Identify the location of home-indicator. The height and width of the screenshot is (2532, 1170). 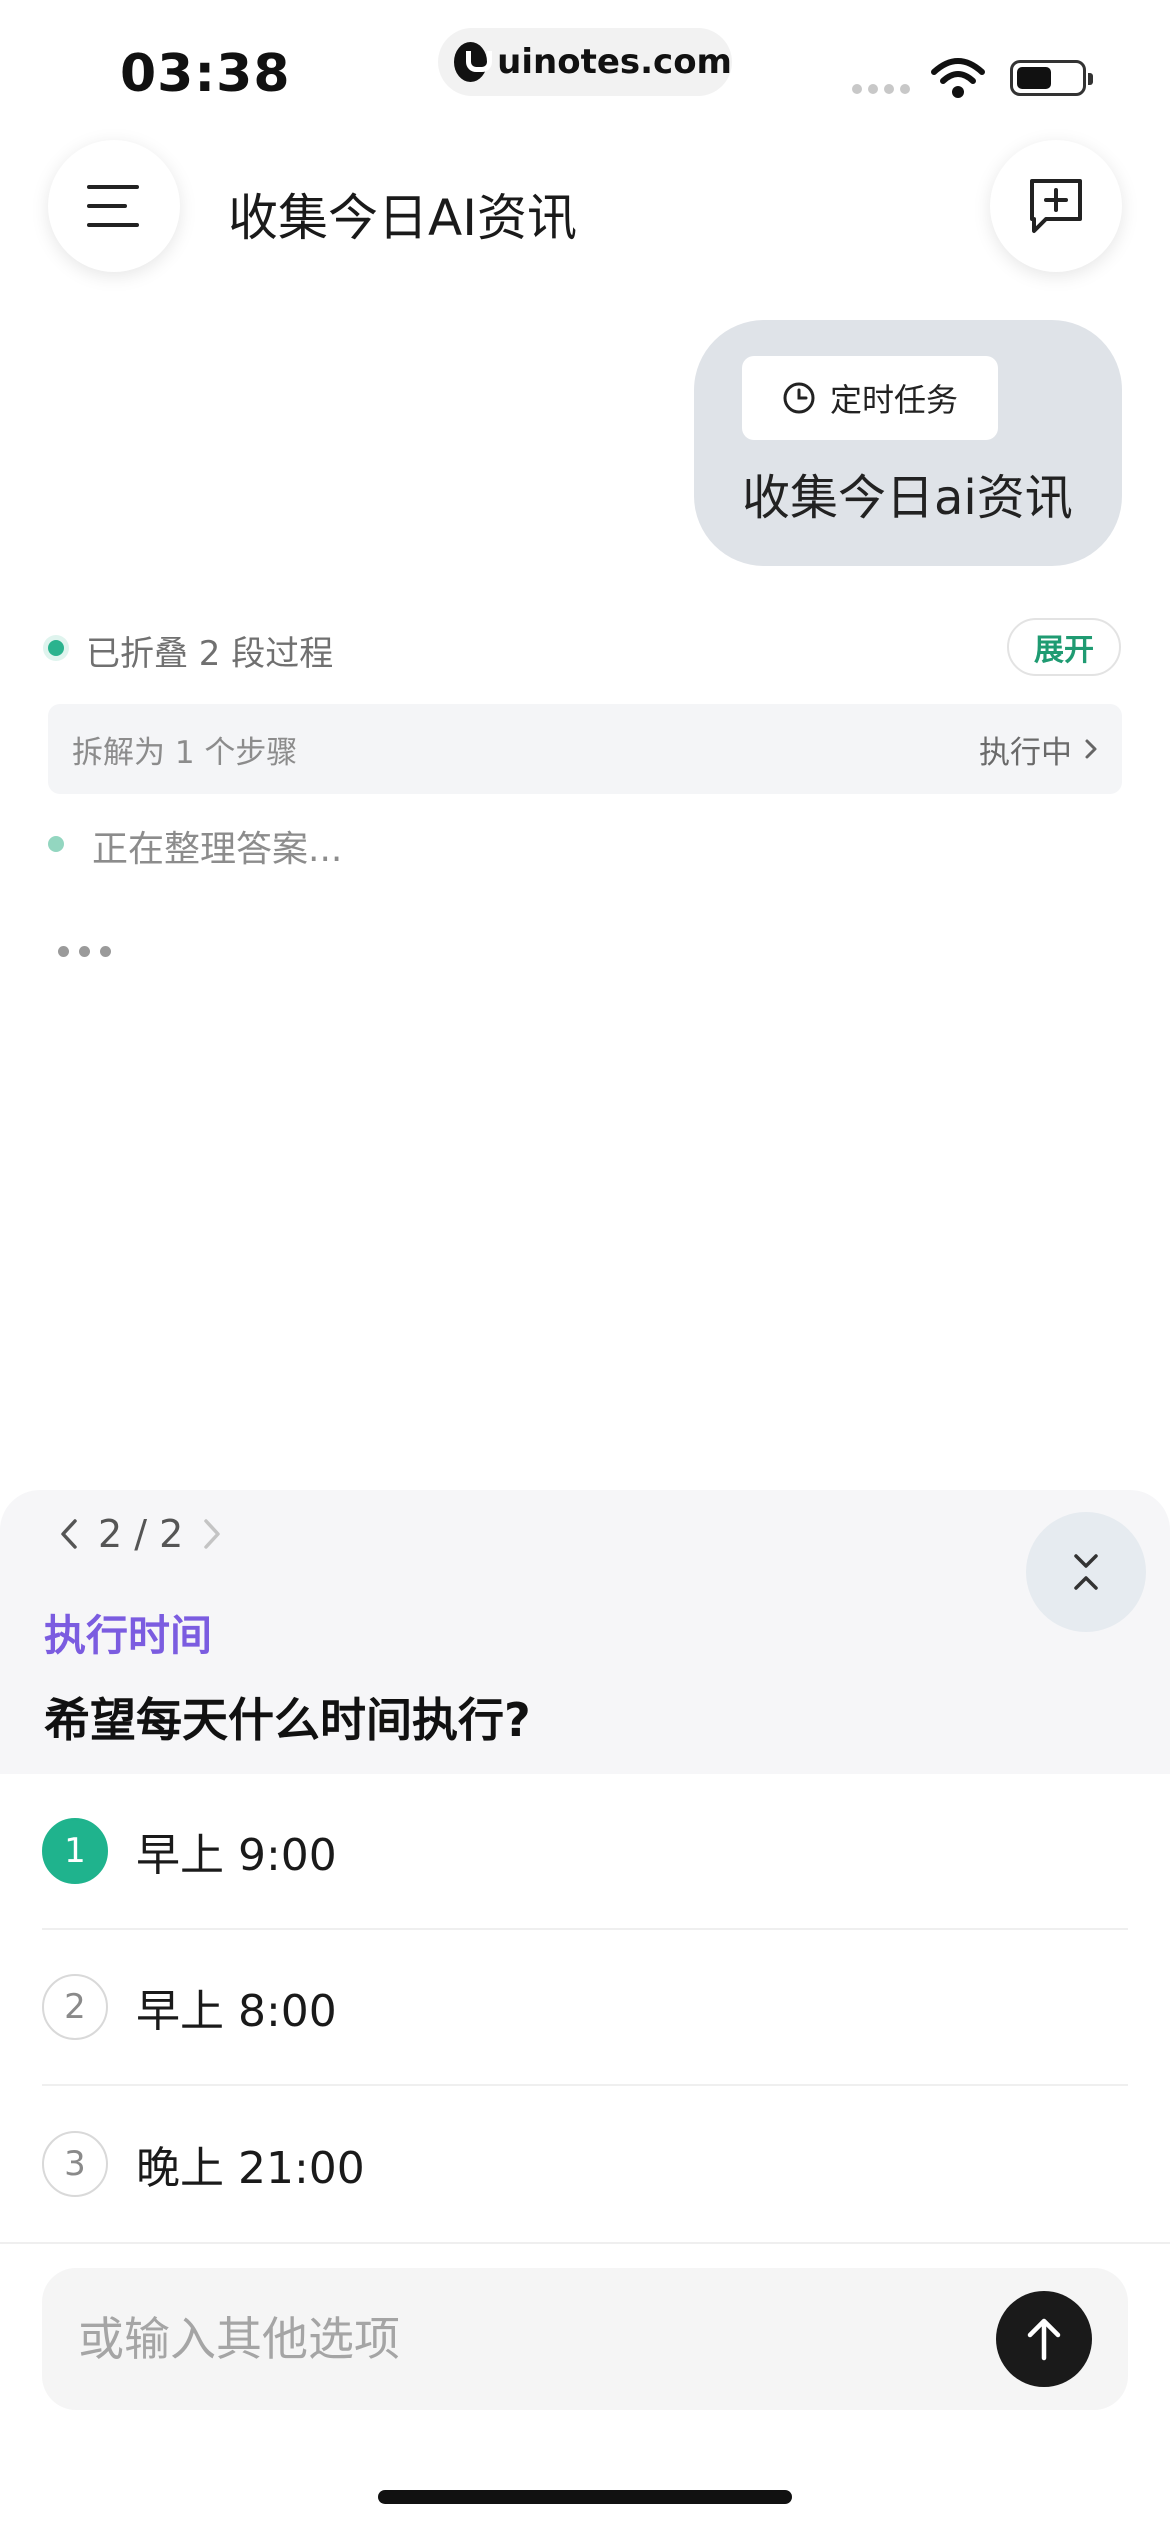
(585, 2497).